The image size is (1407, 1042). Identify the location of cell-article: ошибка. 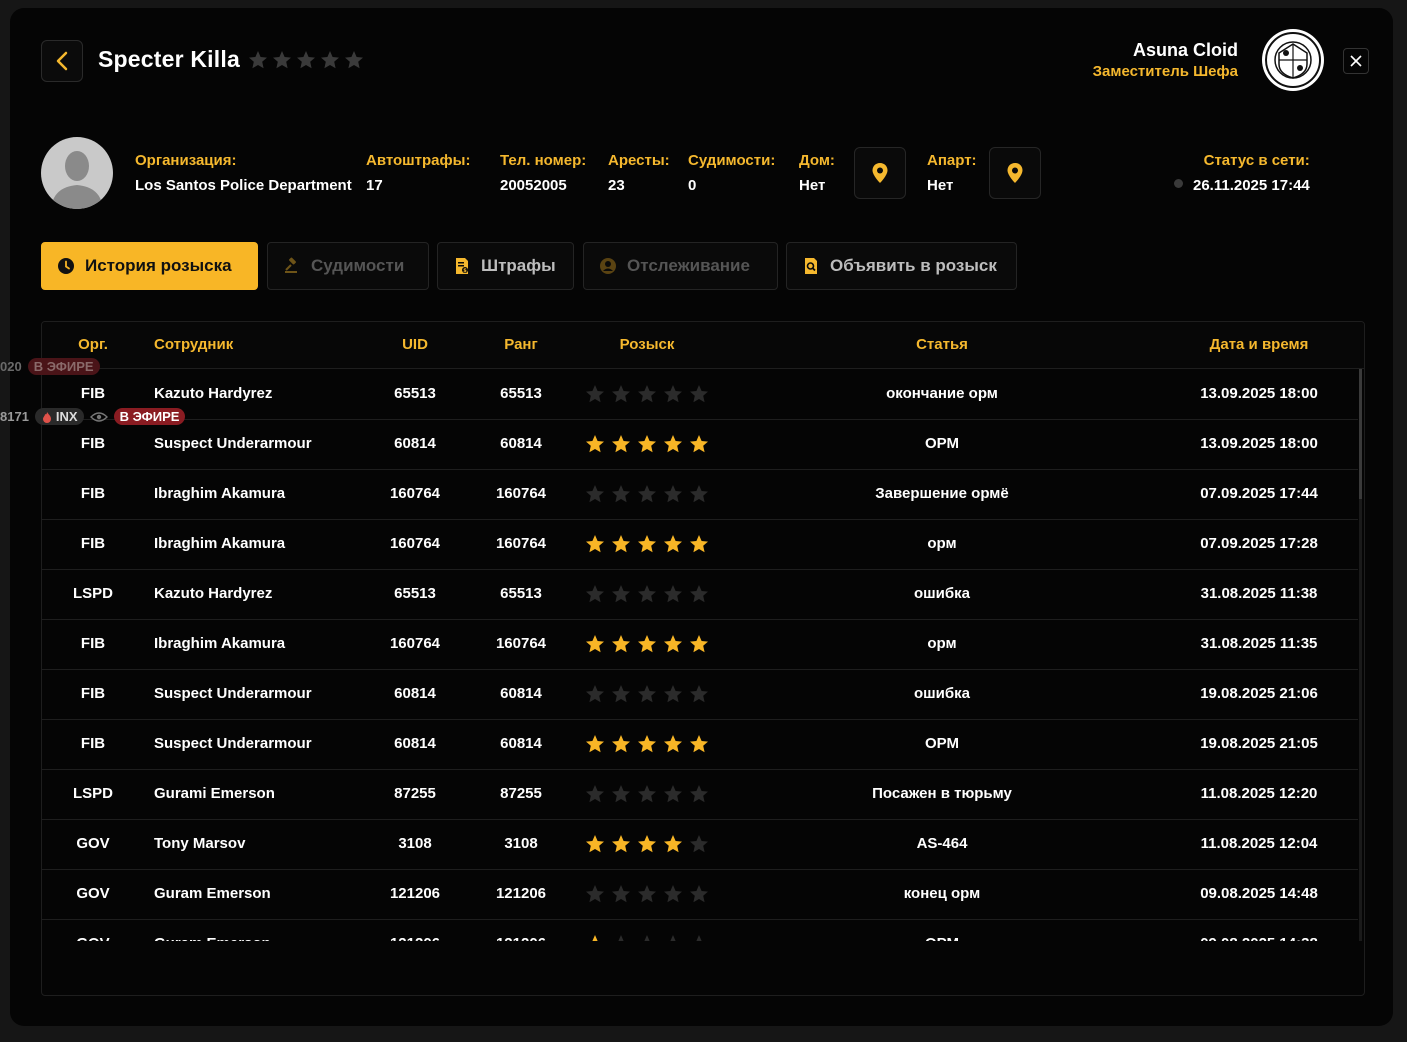
(942, 693).